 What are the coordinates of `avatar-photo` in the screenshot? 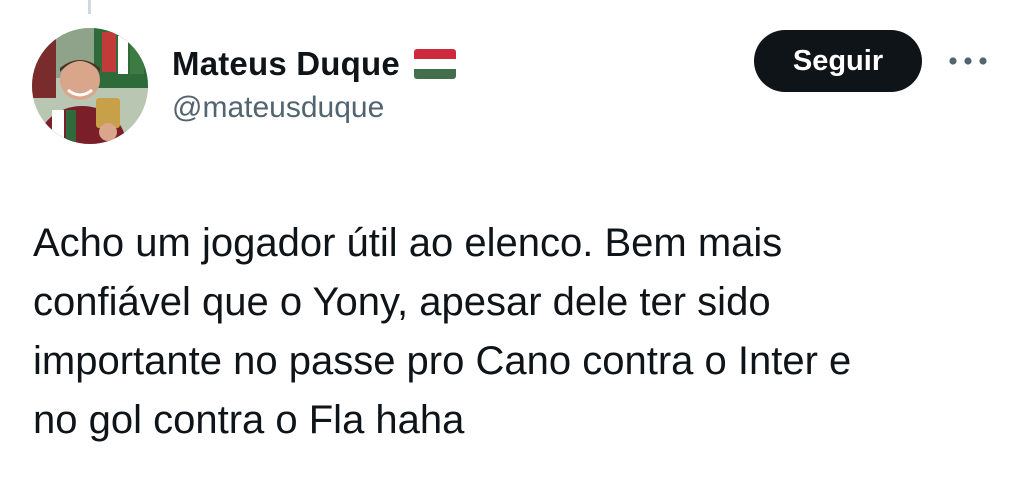 It's located at (90, 86).